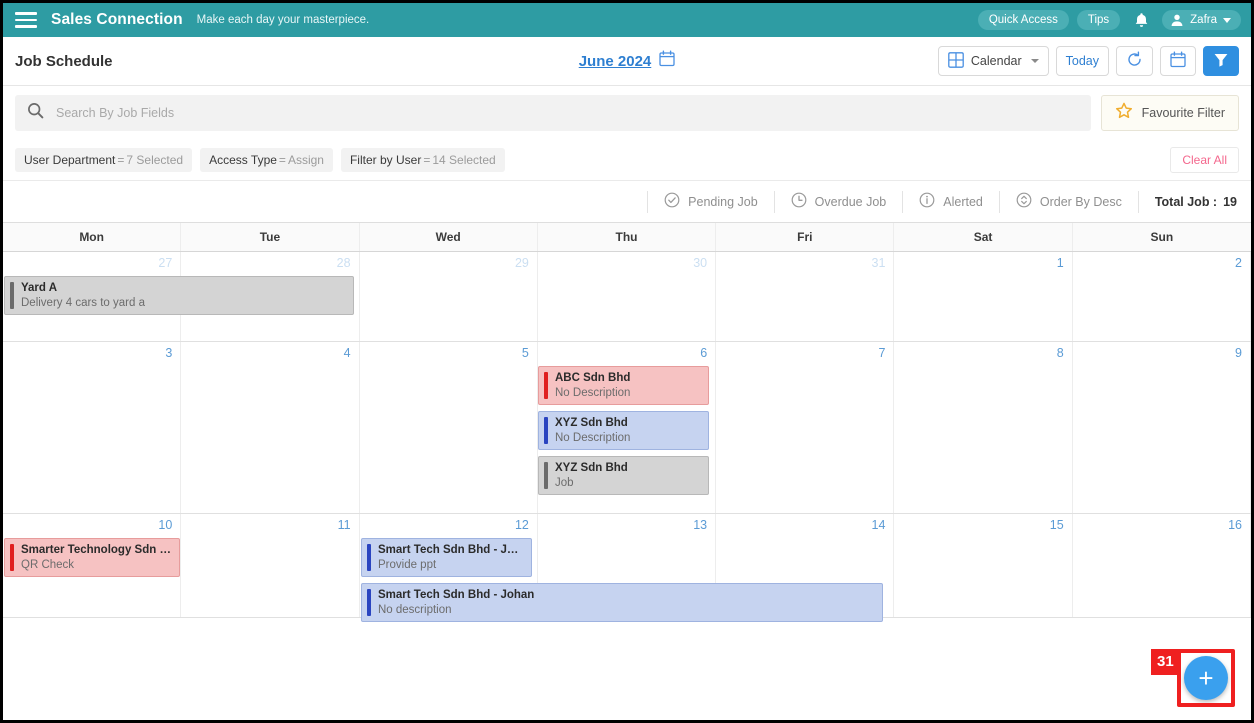 This screenshot has height=723, width=1254. I want to click on favourite-filter-button: Favourite Filter, so click(1169, 112).